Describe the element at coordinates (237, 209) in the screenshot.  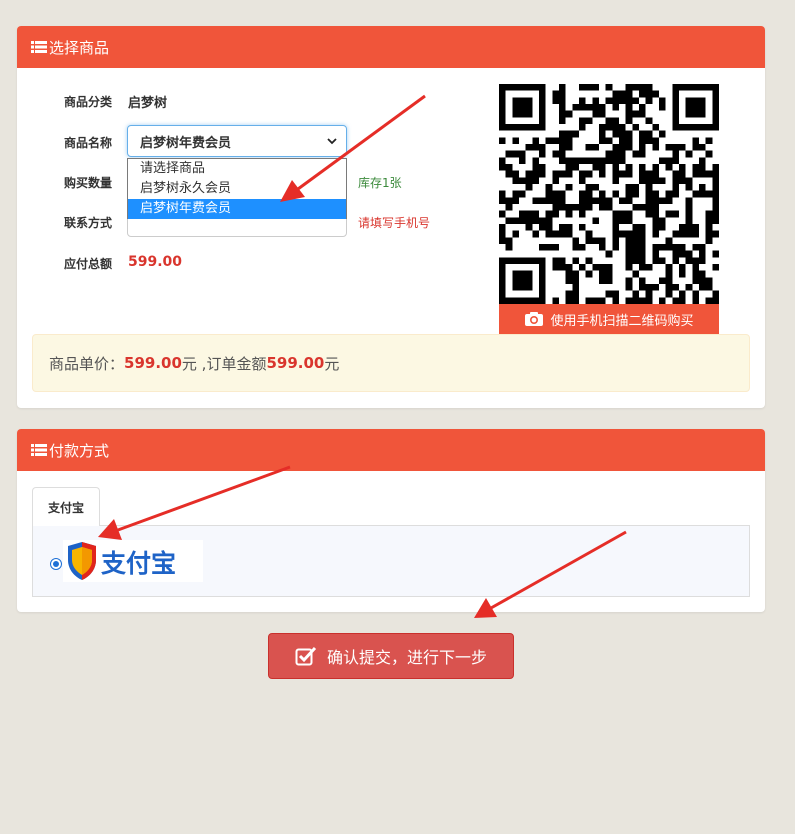
I see `product-option-selected: 启梦树年费会员` at that location.